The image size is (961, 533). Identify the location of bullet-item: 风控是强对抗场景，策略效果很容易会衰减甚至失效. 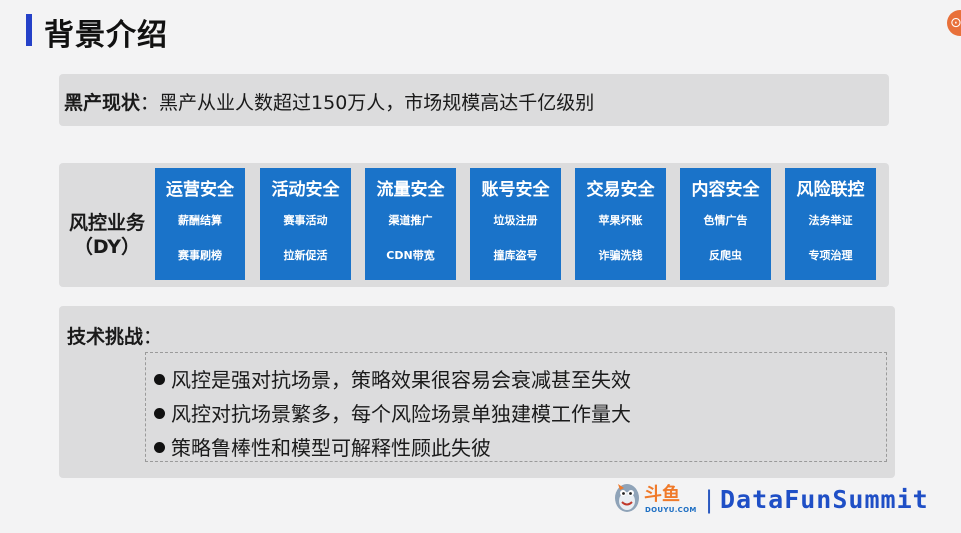
(392, 378).